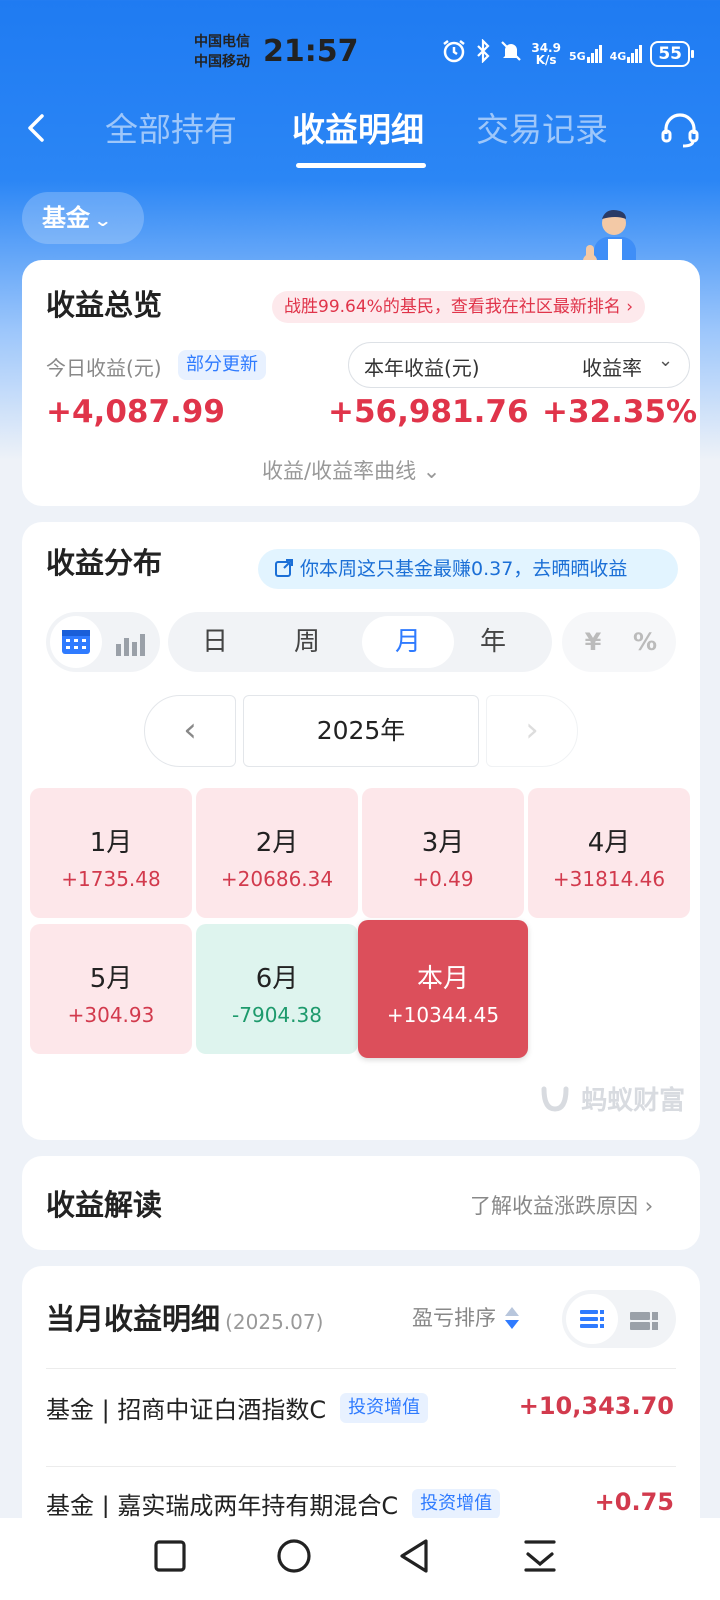 Image resolution: width=720 pixels, height=1600 pixels. I want to click on current-year: 2025年, so click(361, 731).